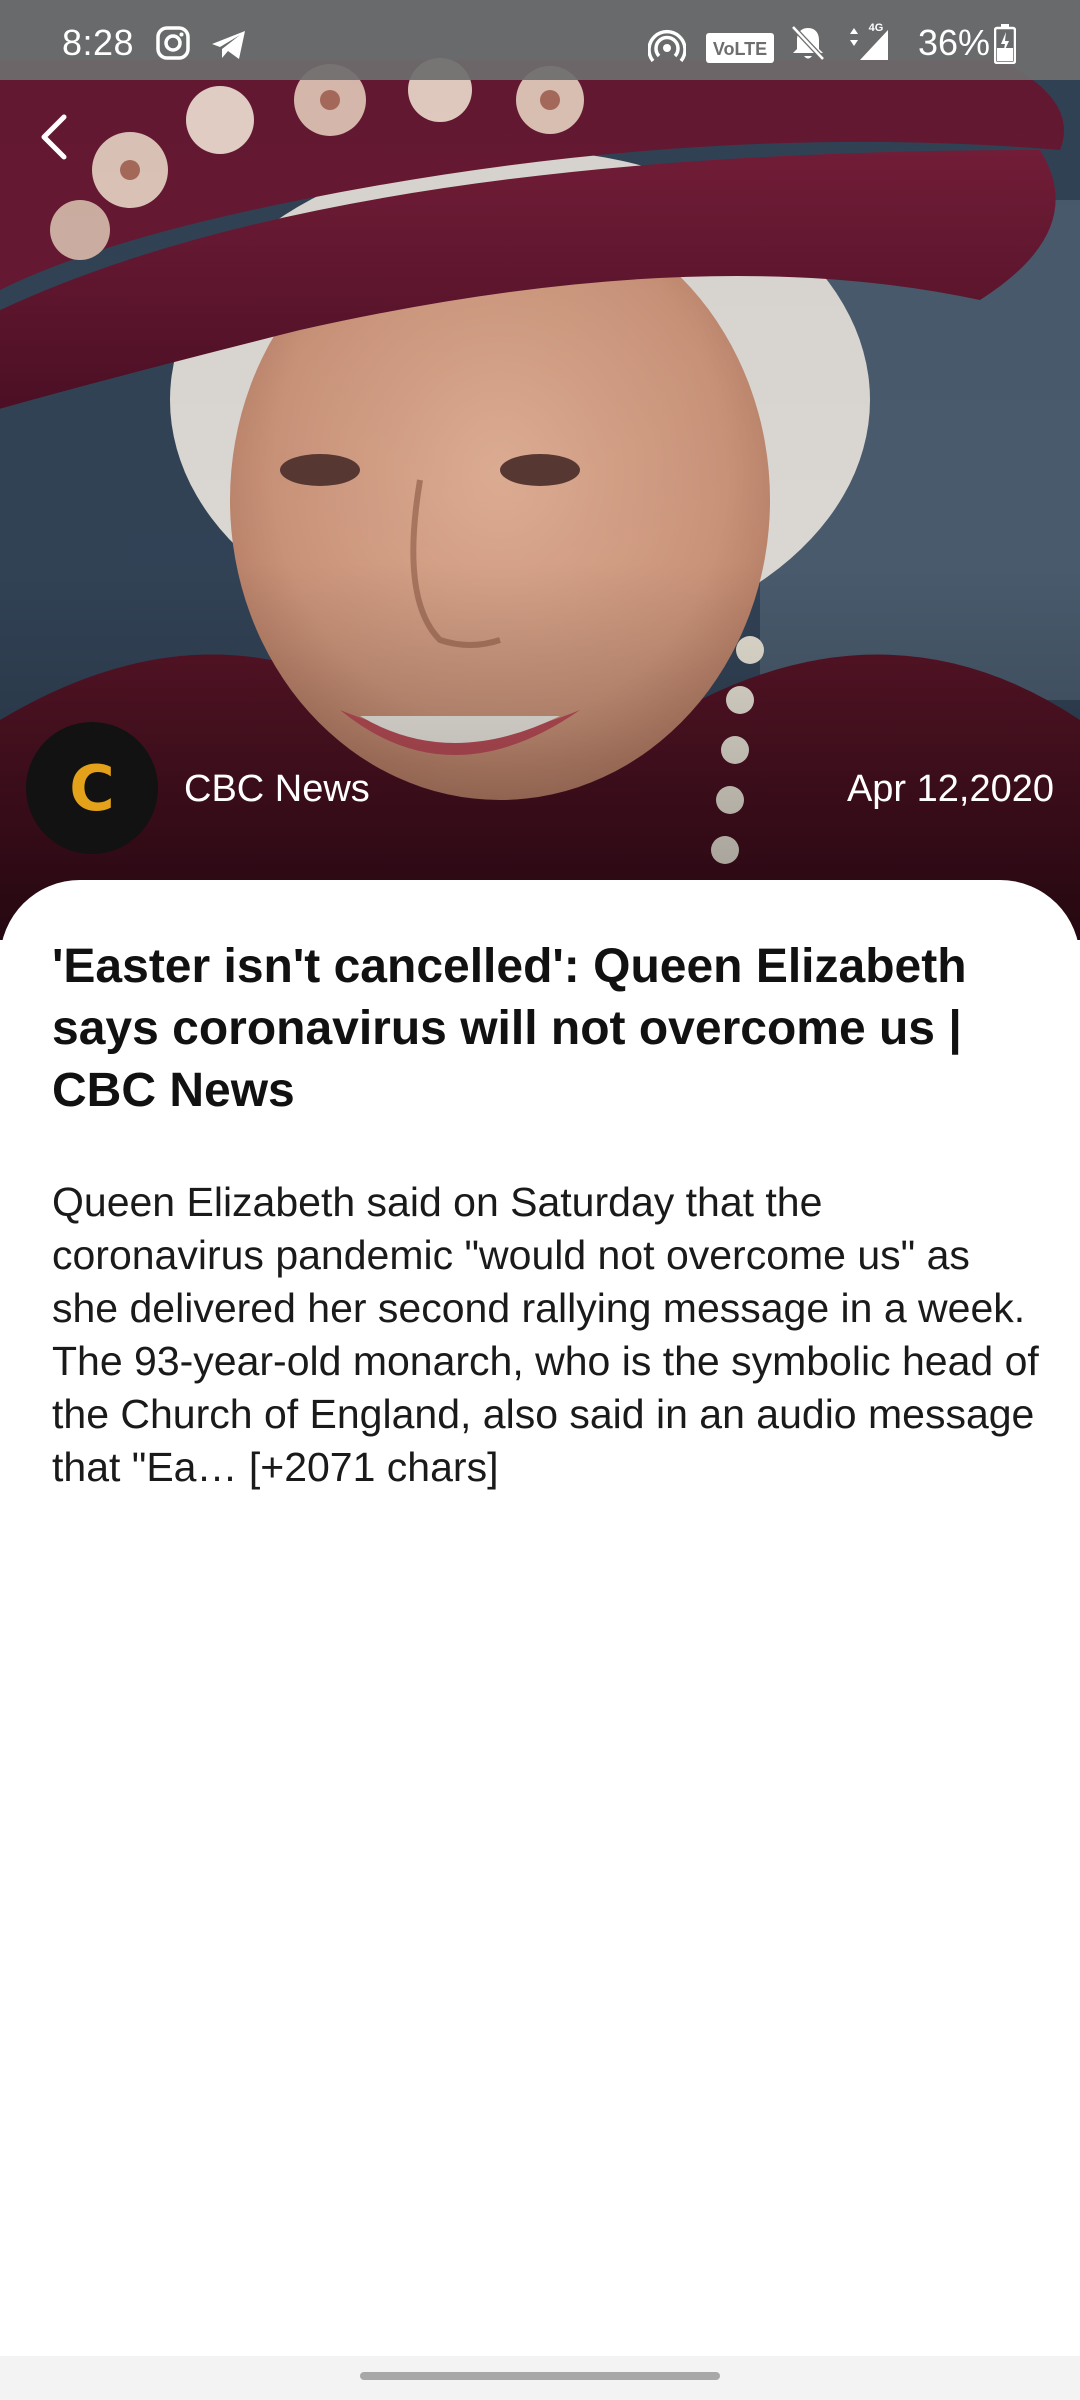 Image resolution: width=1080 pixels, height=2400 pixels. I want to click on instagram-icon, so click(173, 47).